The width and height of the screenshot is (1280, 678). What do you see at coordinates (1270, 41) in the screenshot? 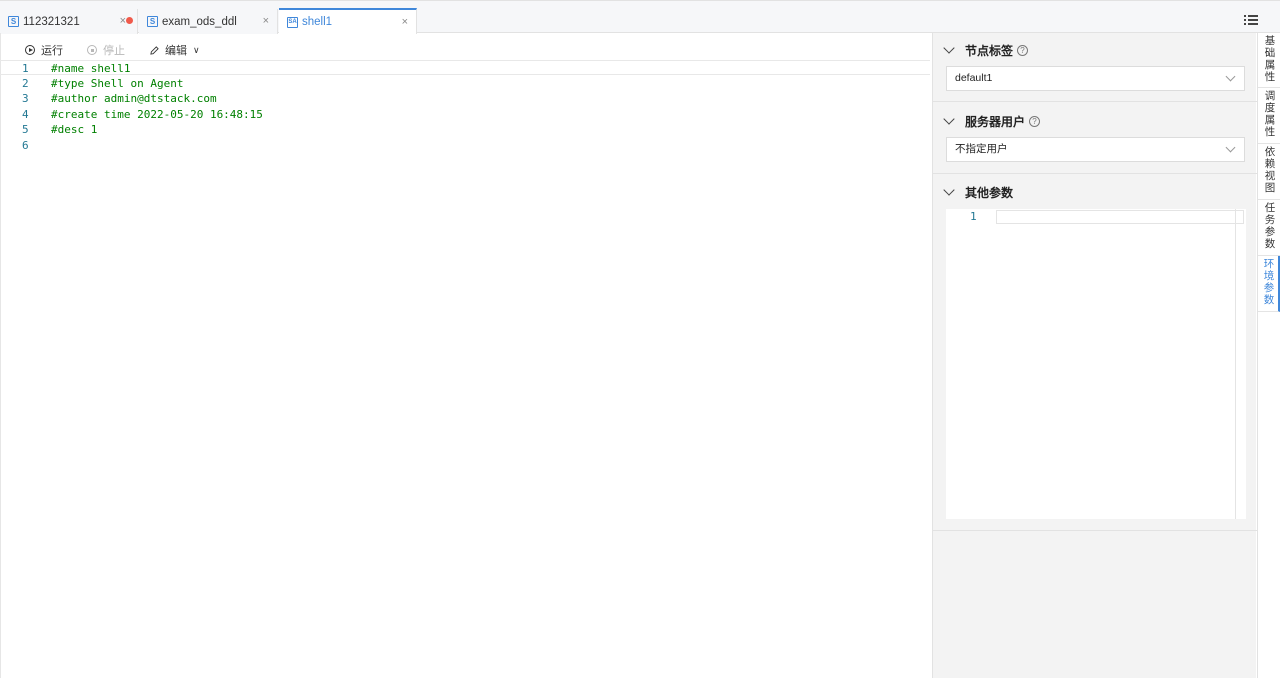
I see `tab-char: 基` at bounding box center [1270, 41].